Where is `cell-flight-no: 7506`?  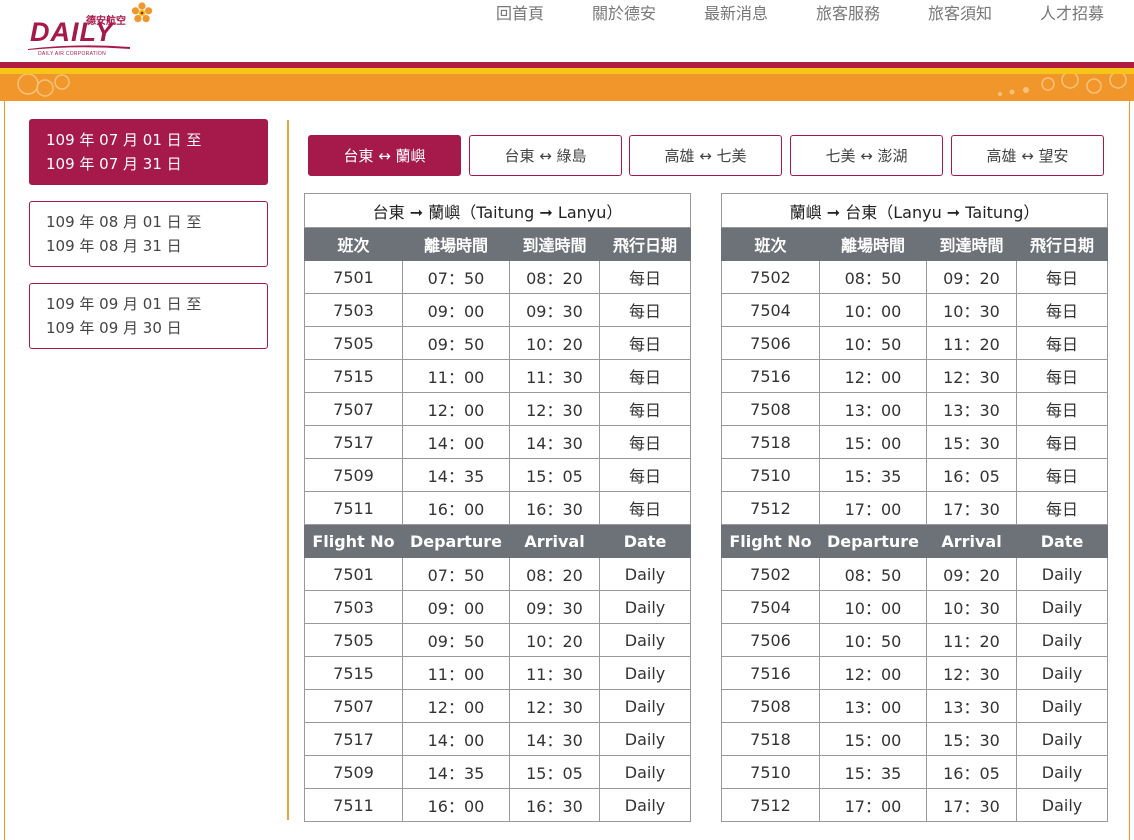
cell-flight-no: 7506 is located at coordinates (770, 343).